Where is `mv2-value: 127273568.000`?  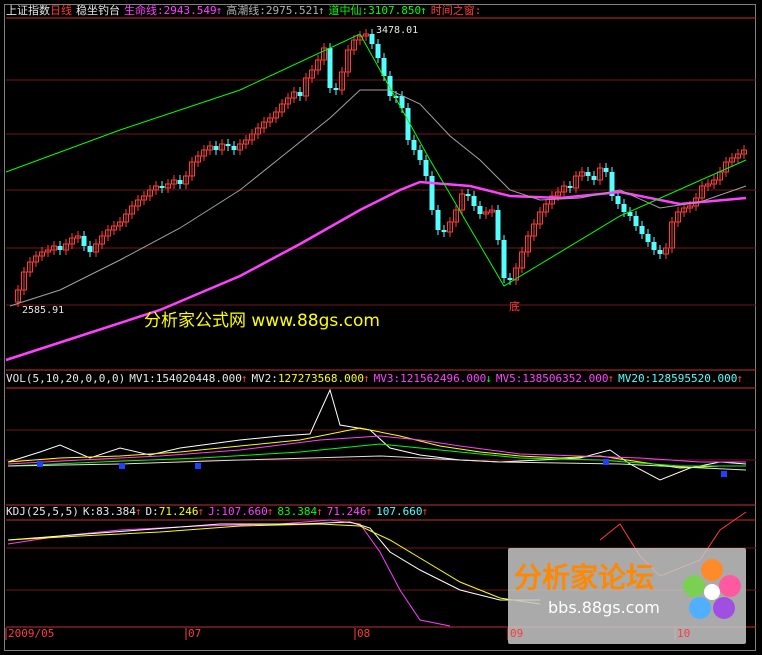 mv2-value: 127273568.000 is located at coordinates (321, 378).